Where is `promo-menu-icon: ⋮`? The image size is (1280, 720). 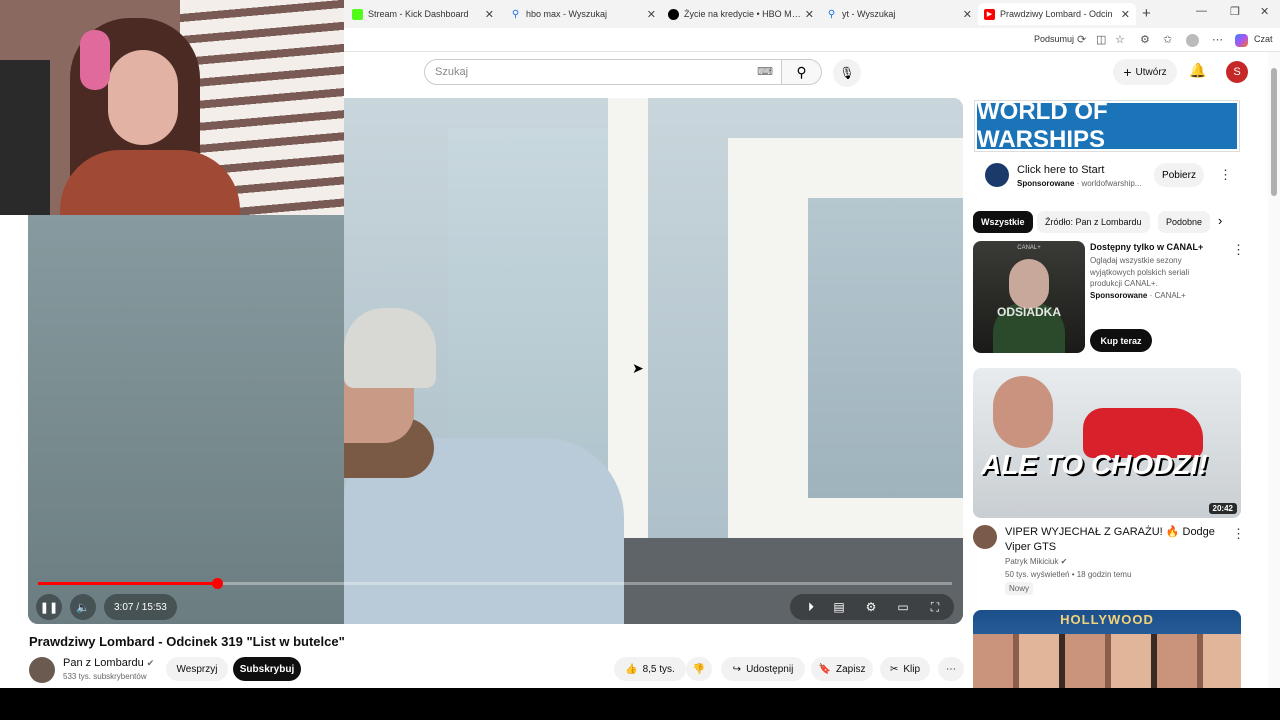 promo-menu-icon: ⋮ is located at coordinates (1238, 250).